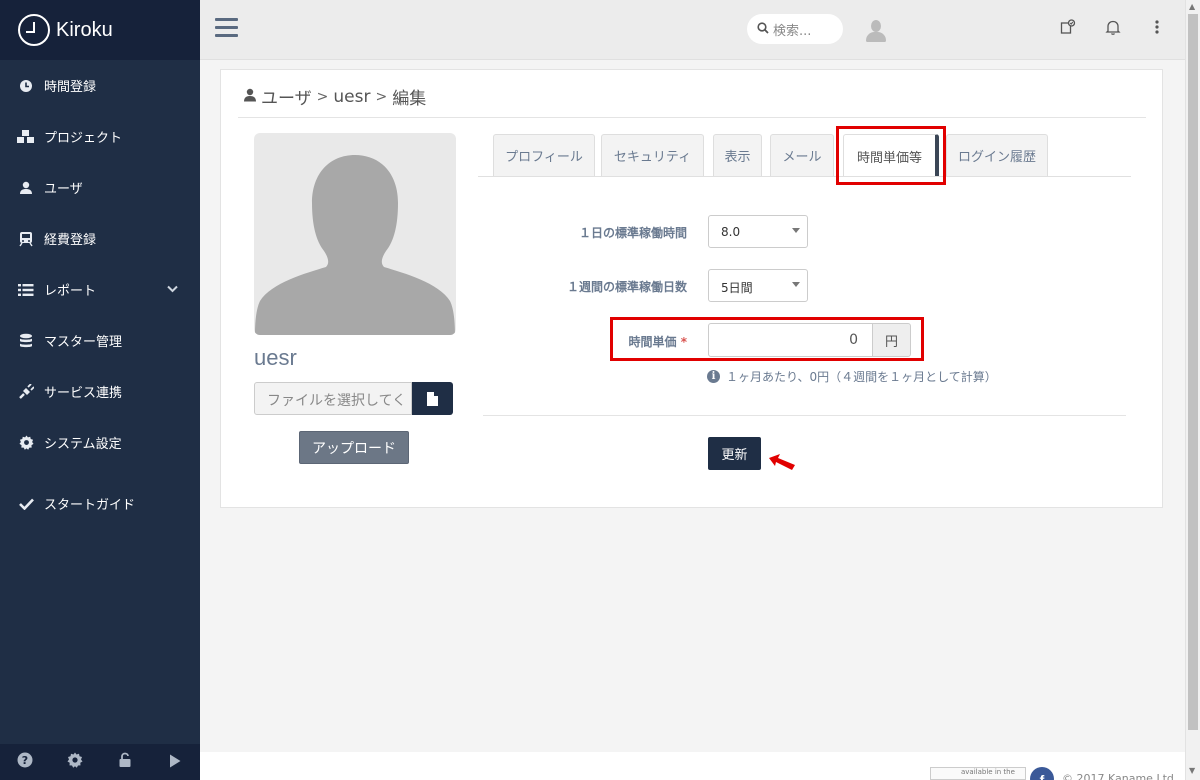 Image resolution: width=1200 pixels, height=780 pixels. What do you see at coordinates (26, 239) in the screenshot?
I see `train-icon` at bounding box center [26, 239].